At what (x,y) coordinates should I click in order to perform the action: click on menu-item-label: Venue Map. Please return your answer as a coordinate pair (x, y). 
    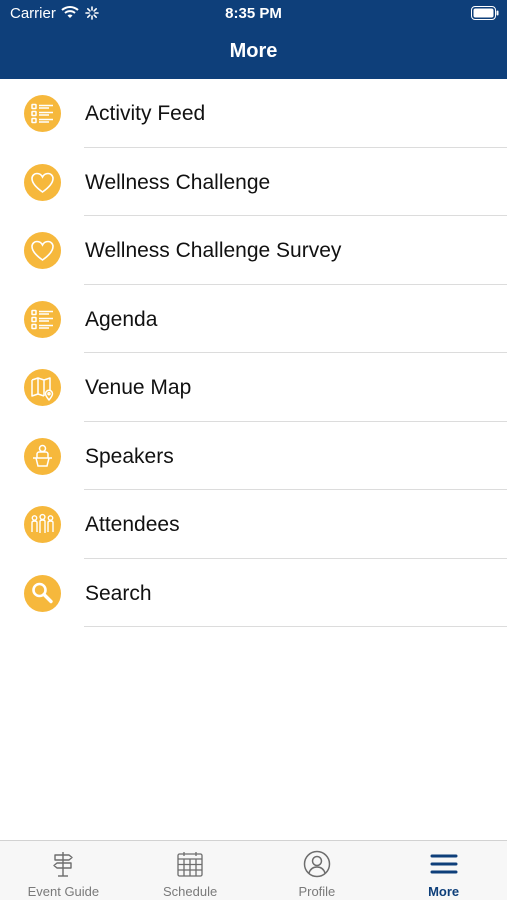
    Looking at the image, I should click on (138, 387).